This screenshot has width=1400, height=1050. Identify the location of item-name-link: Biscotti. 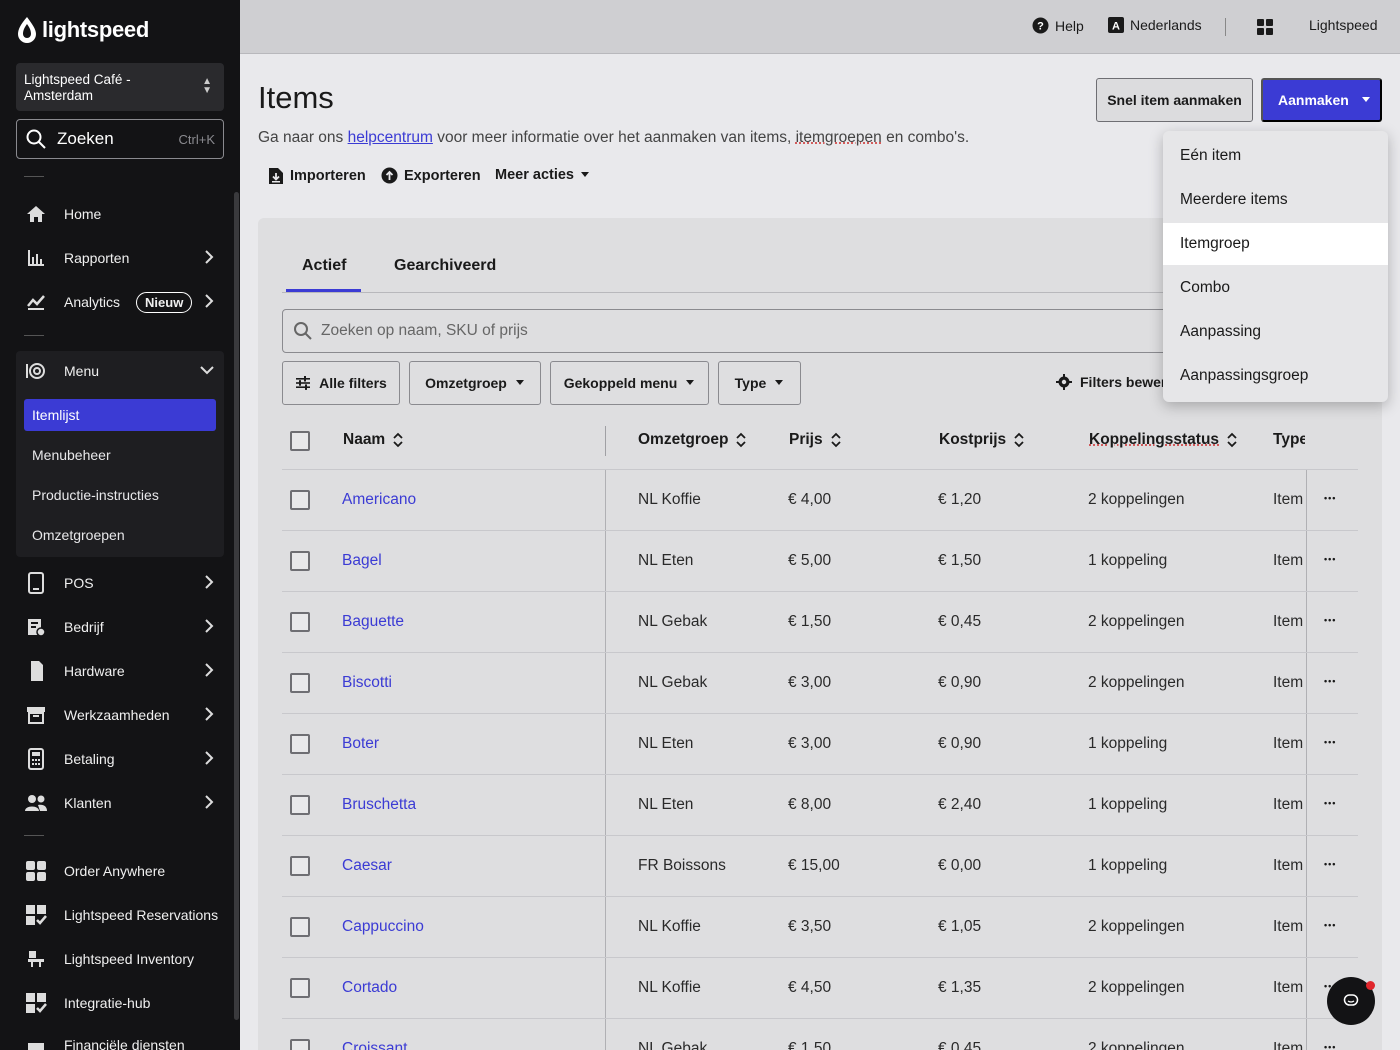
(367, 683).